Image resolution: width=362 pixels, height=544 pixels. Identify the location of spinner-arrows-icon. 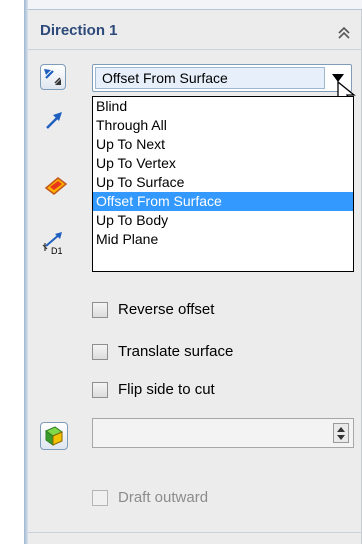
(341, 433).